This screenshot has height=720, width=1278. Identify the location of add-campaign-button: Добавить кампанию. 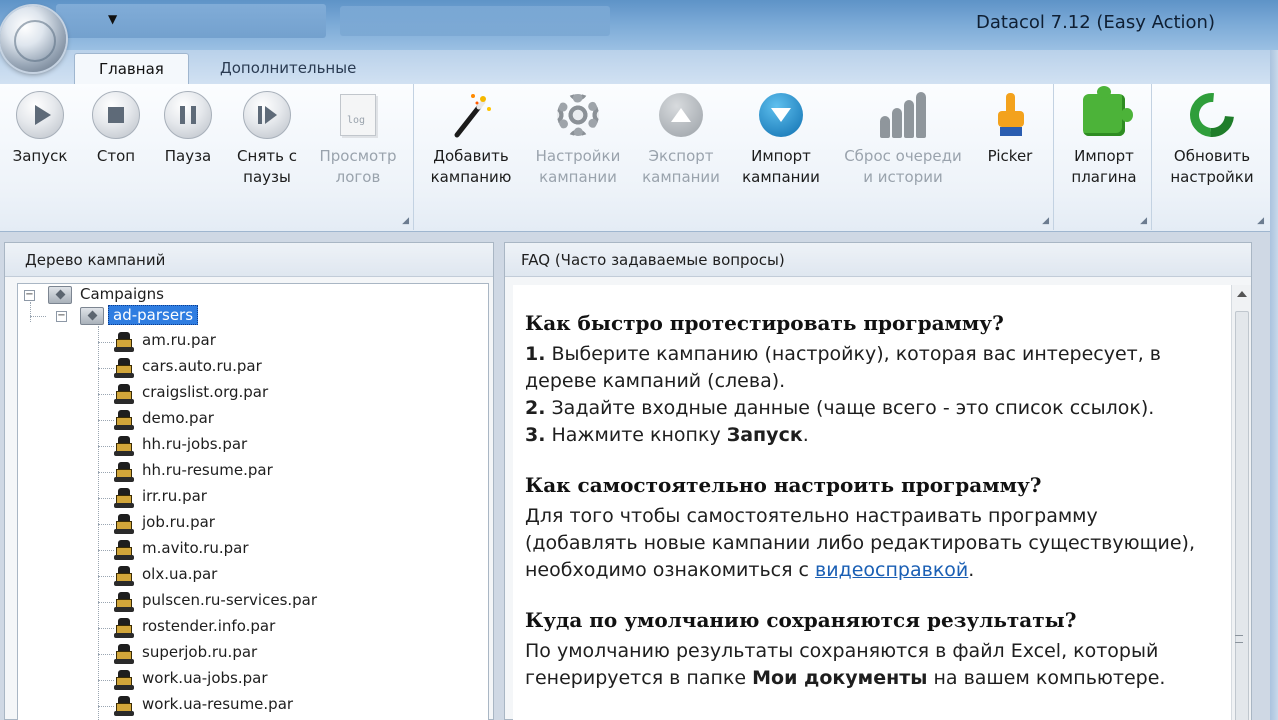
(471, 138).